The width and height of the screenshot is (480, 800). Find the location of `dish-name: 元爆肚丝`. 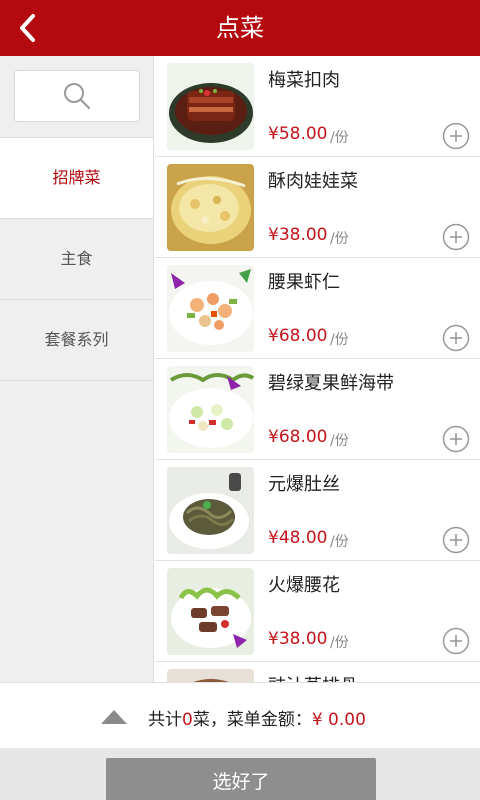

dish-name: 元爆肚丝 is located at coordinates (304, 484).